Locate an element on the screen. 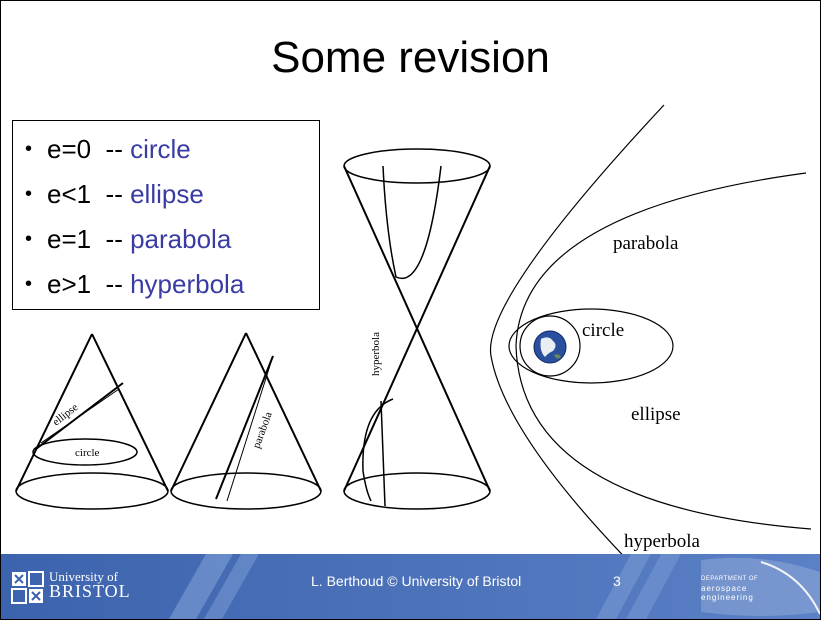 The height and width of the screenshot is (620, 821). university-line2: BRISTOL is located at coordinates (90, 591).